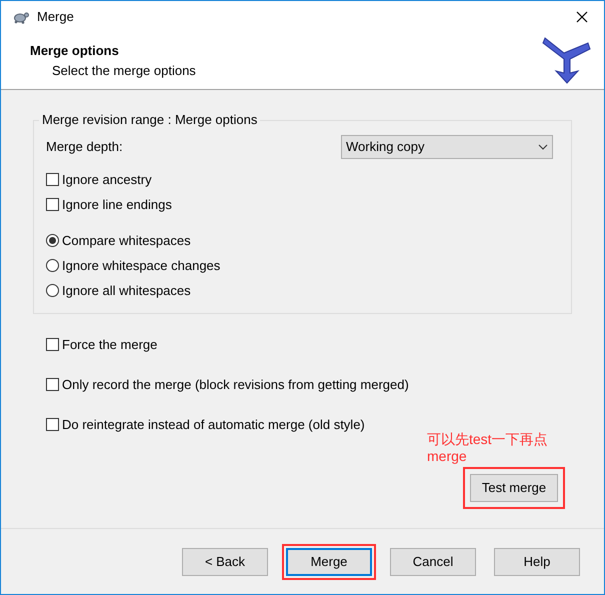  I want to click on chevron-down-icon, so click(543, 147).